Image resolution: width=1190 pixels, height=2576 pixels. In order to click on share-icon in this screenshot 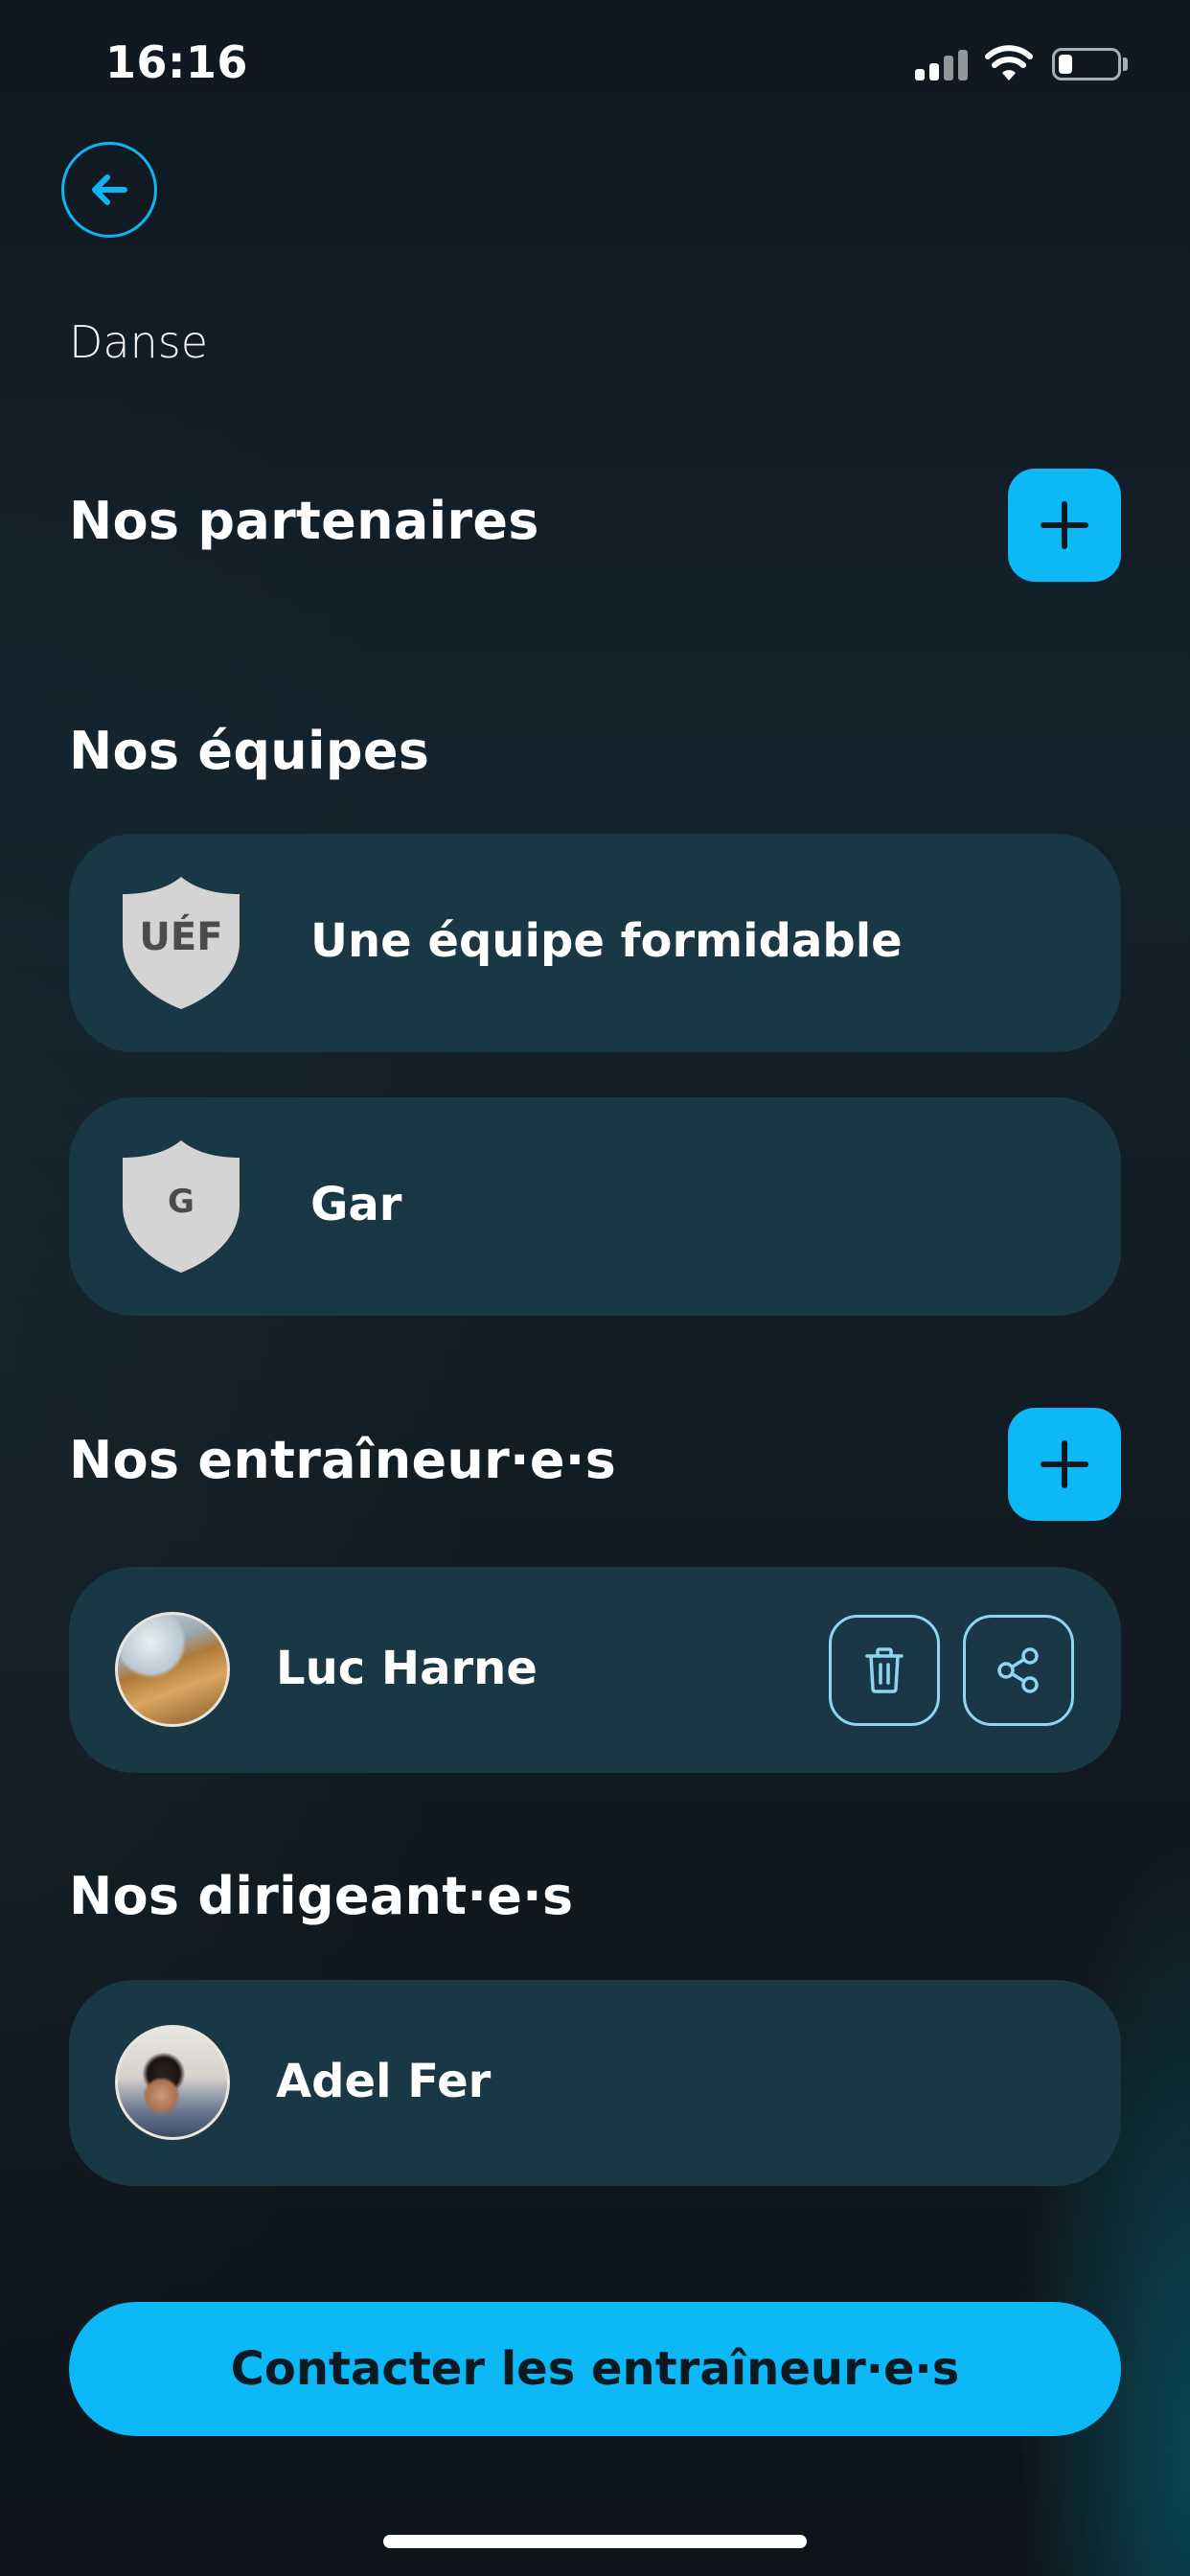, I will do `click(1018, 1670)`.